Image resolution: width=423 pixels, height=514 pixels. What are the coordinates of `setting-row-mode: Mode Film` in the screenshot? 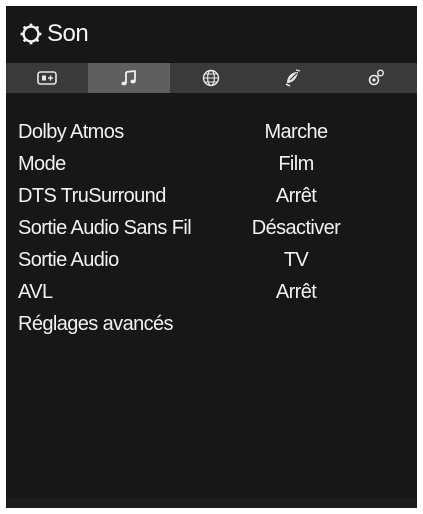 It's located at (211, 164).